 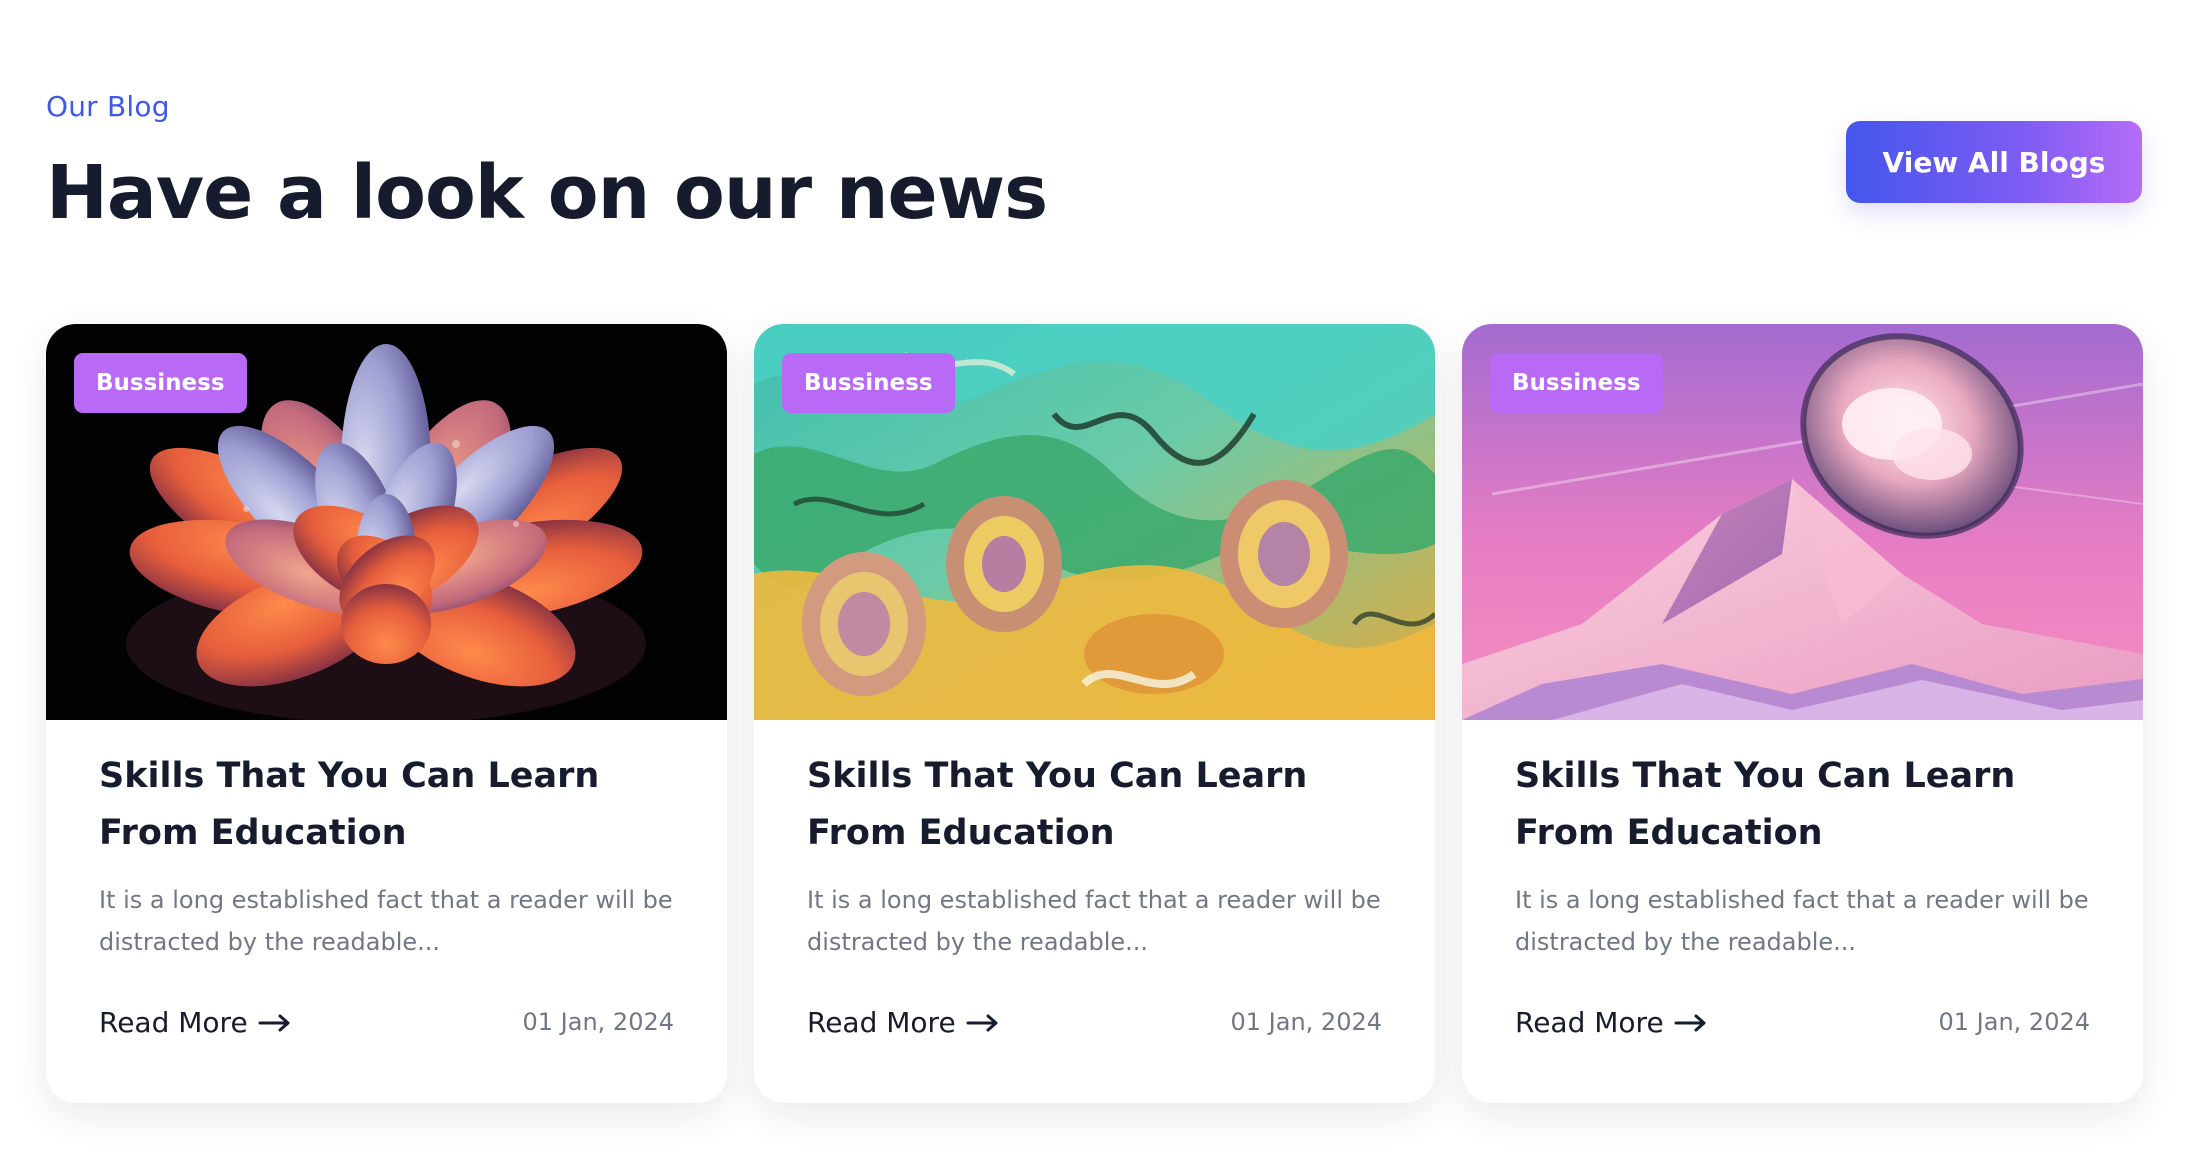 I want to click on blog-card-image-succulent: Bussiness, so click(x=386, y=522).